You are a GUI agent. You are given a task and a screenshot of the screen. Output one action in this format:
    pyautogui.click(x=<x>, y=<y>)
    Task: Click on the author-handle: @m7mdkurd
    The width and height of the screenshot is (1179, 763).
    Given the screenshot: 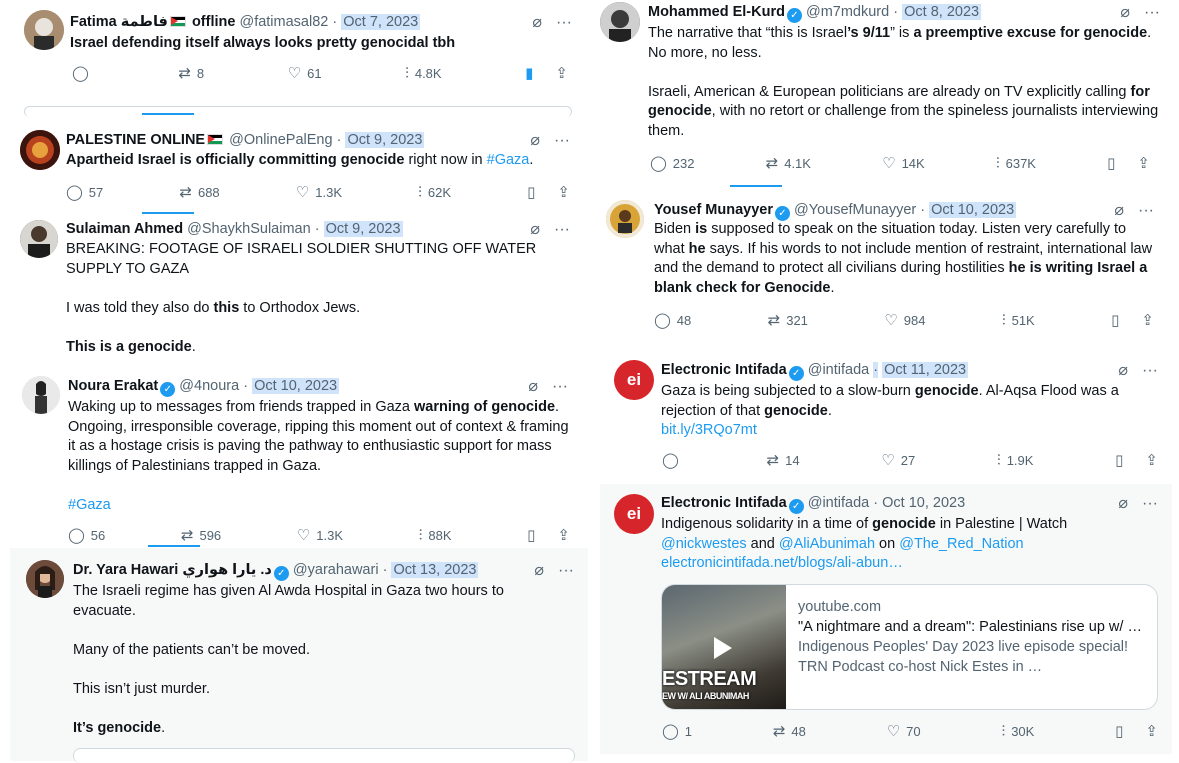 What is the action you would take?
    pyautogui.click(x=847, y=12)
    